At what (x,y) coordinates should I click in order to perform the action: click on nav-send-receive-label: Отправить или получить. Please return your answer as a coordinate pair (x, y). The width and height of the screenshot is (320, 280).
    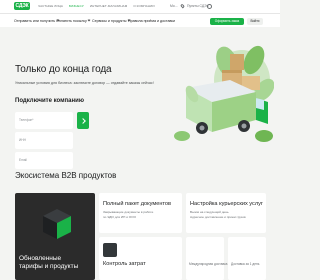
    Looking at the image, I should click on (35, 21).